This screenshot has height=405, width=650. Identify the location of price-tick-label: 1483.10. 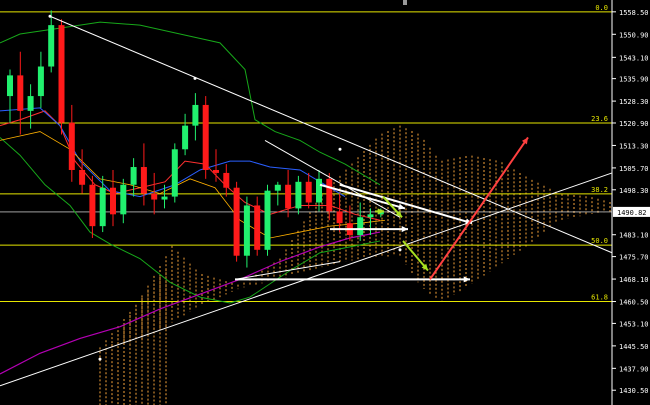
(634, 236).